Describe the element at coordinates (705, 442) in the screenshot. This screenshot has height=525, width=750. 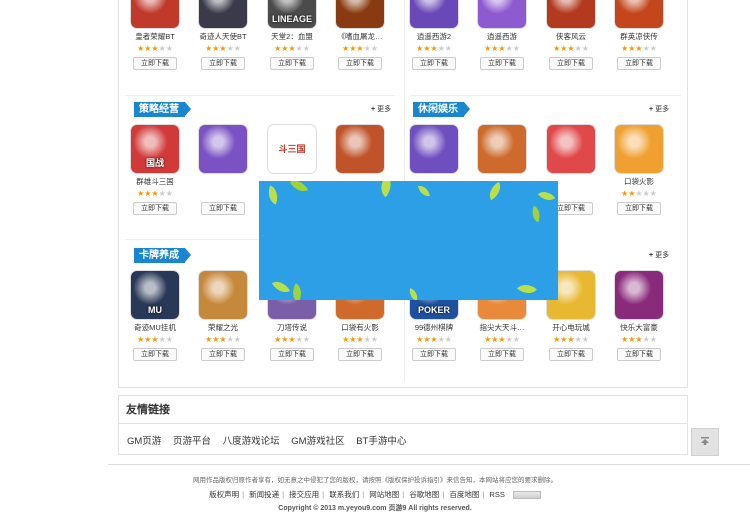
I see `back-to-top-button` at that location.